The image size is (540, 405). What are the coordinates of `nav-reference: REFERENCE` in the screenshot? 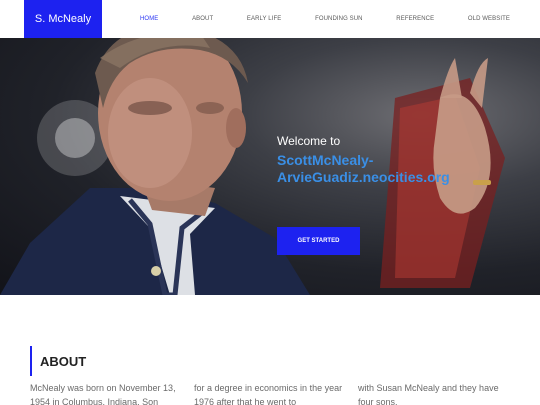 It's located at (415, 19).